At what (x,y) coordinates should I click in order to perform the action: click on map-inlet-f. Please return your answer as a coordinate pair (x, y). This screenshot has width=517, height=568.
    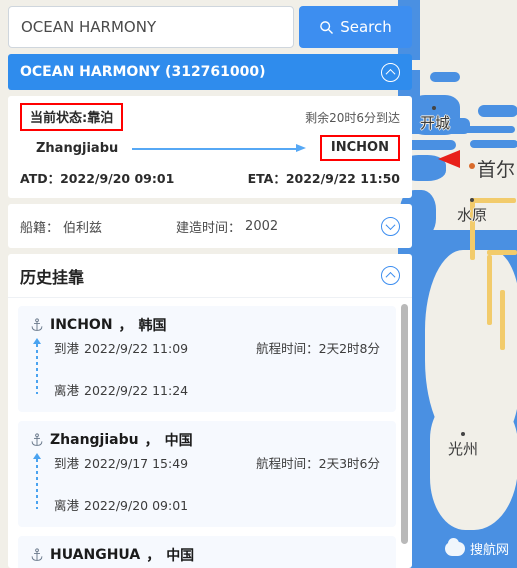
    Looking at the image, I should click on (497, 111).